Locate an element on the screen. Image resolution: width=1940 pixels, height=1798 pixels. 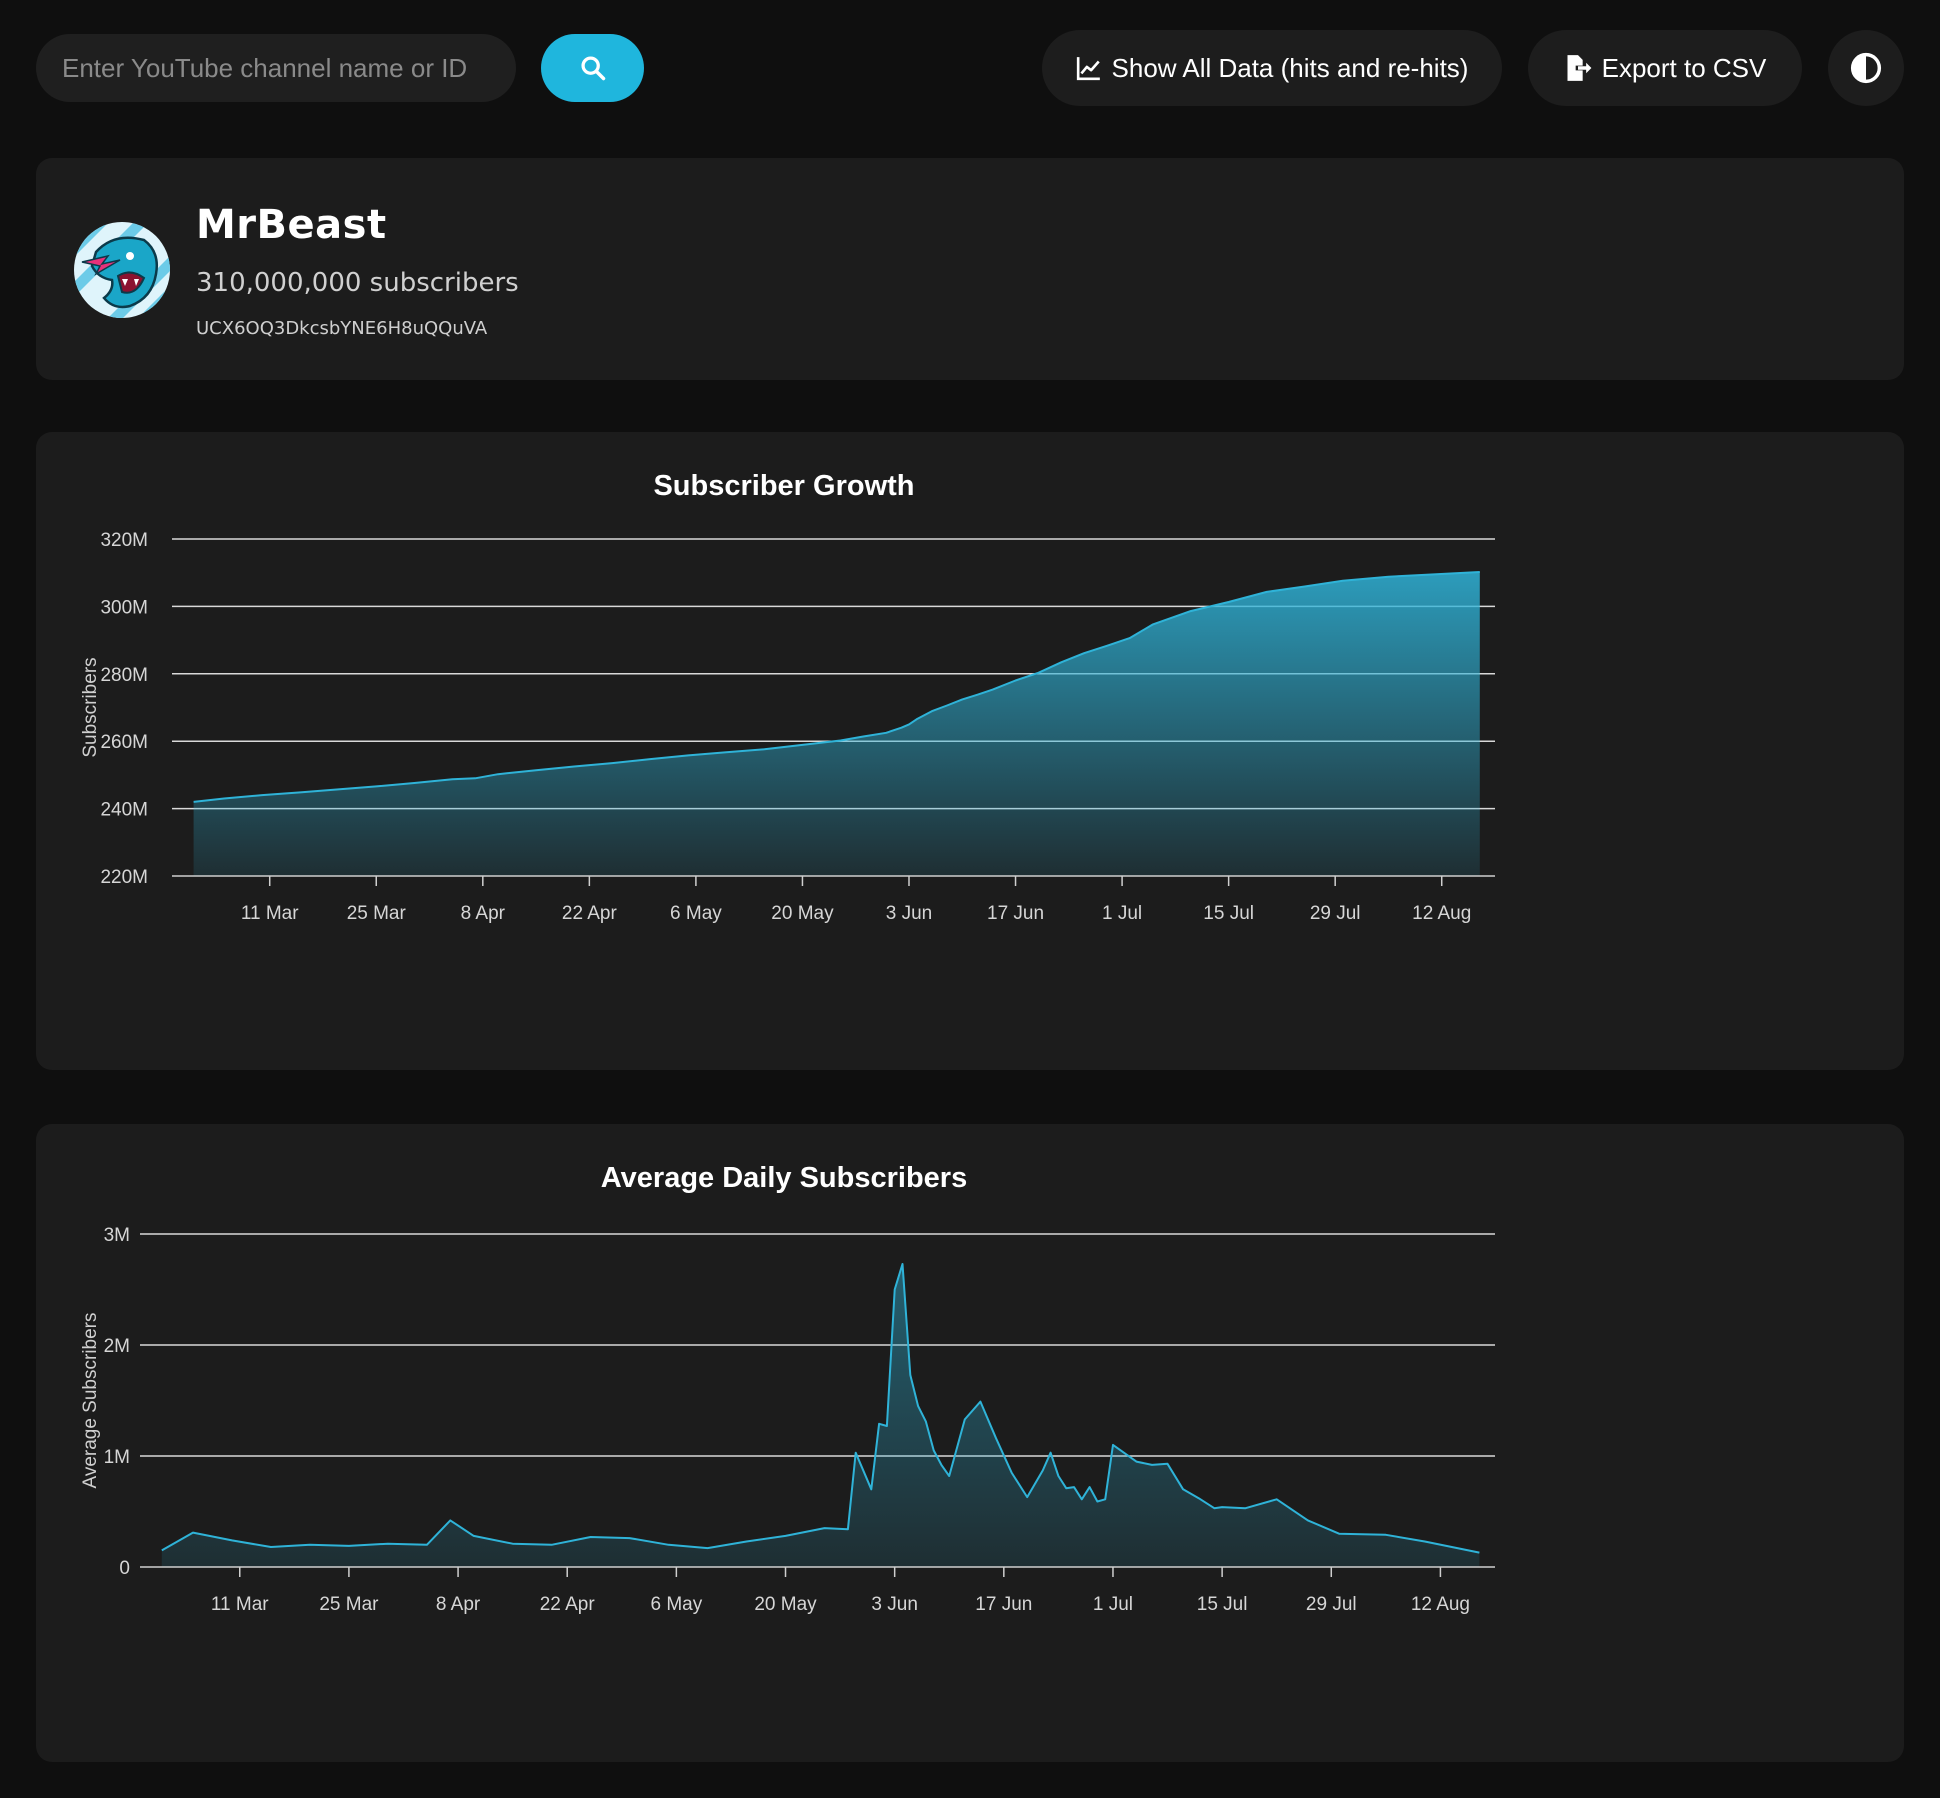
contrast-icon is located at coordinates (1866, 68).